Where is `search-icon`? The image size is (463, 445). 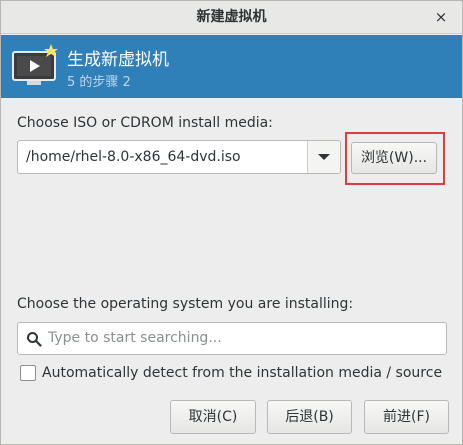 search-icon is located at coordinates (34, 339).